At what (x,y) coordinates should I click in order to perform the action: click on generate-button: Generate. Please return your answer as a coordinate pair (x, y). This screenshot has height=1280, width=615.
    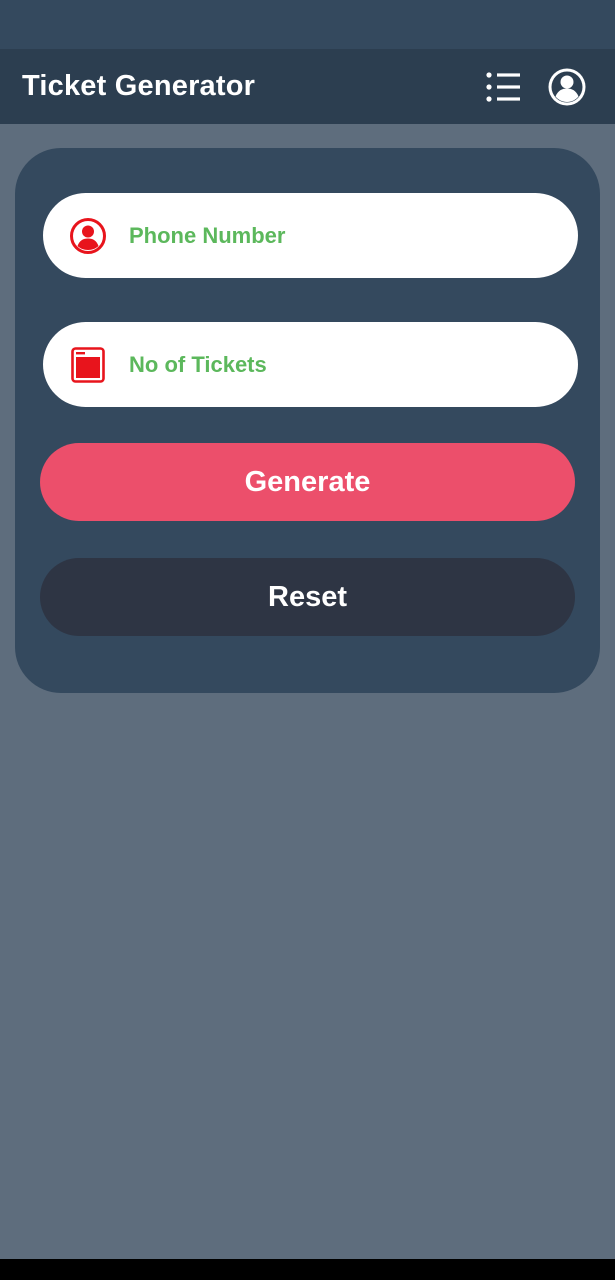
    Looking at the image, I should click on (307, 482).